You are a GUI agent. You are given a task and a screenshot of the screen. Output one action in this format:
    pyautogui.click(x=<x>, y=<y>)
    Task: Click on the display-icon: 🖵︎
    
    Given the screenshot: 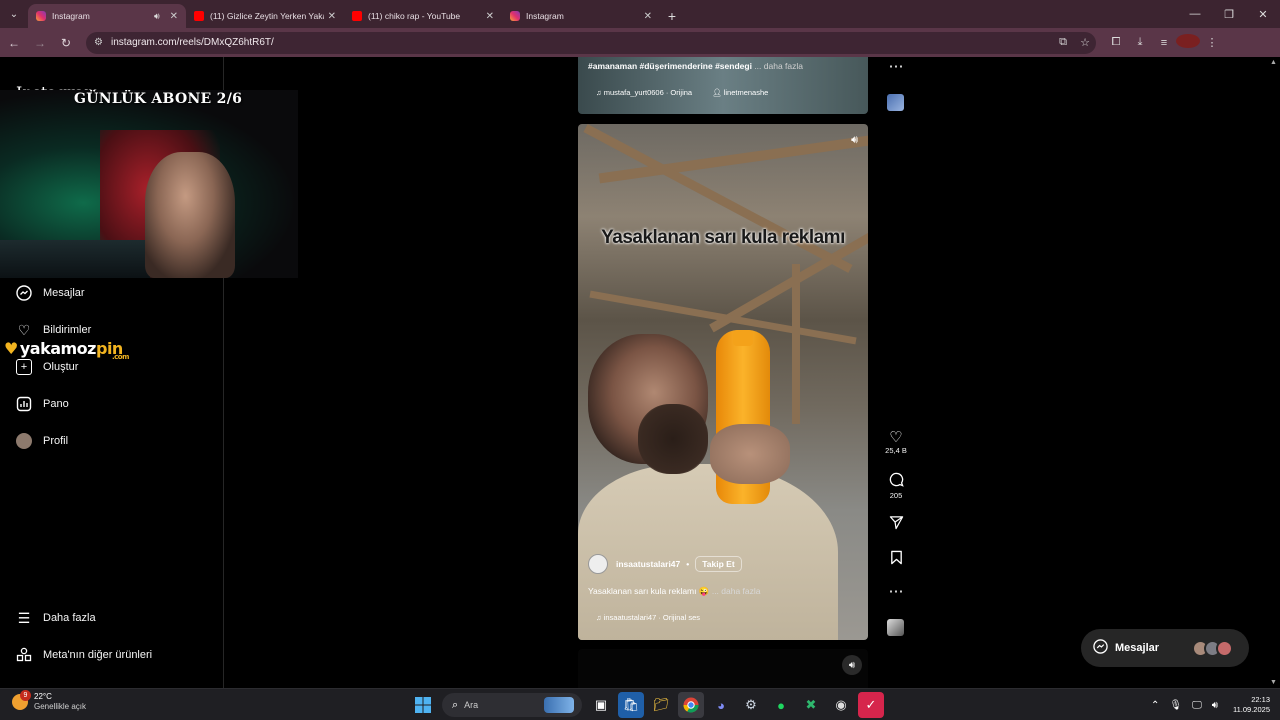 What is the action you would take?
    pyautogui.click(x=1197, y=705)
    